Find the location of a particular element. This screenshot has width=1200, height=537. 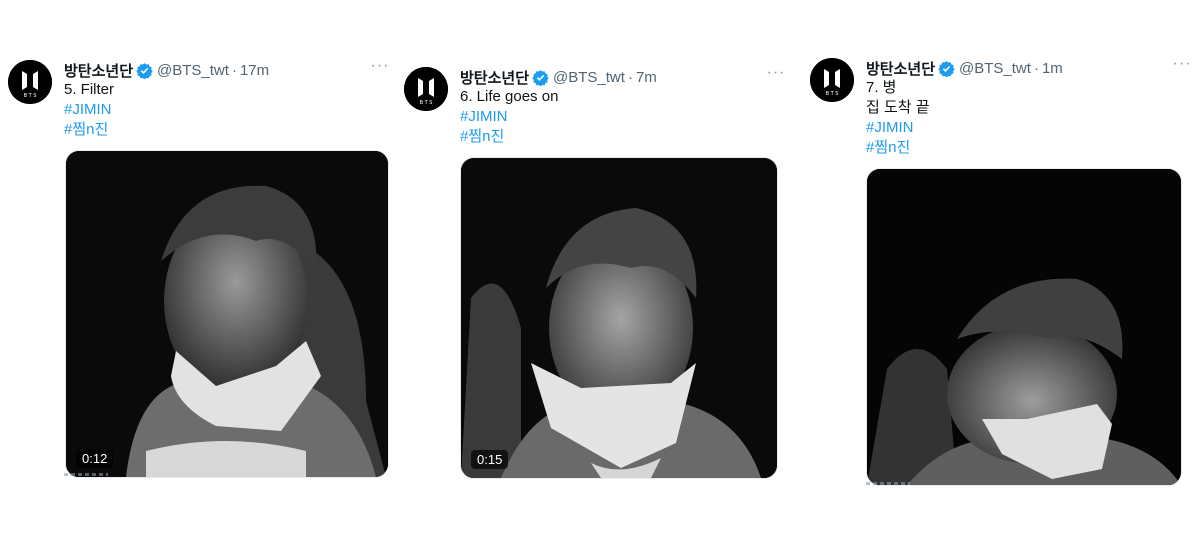

tweet-text: 6. Life goes on is located at coordinates (509, 96).